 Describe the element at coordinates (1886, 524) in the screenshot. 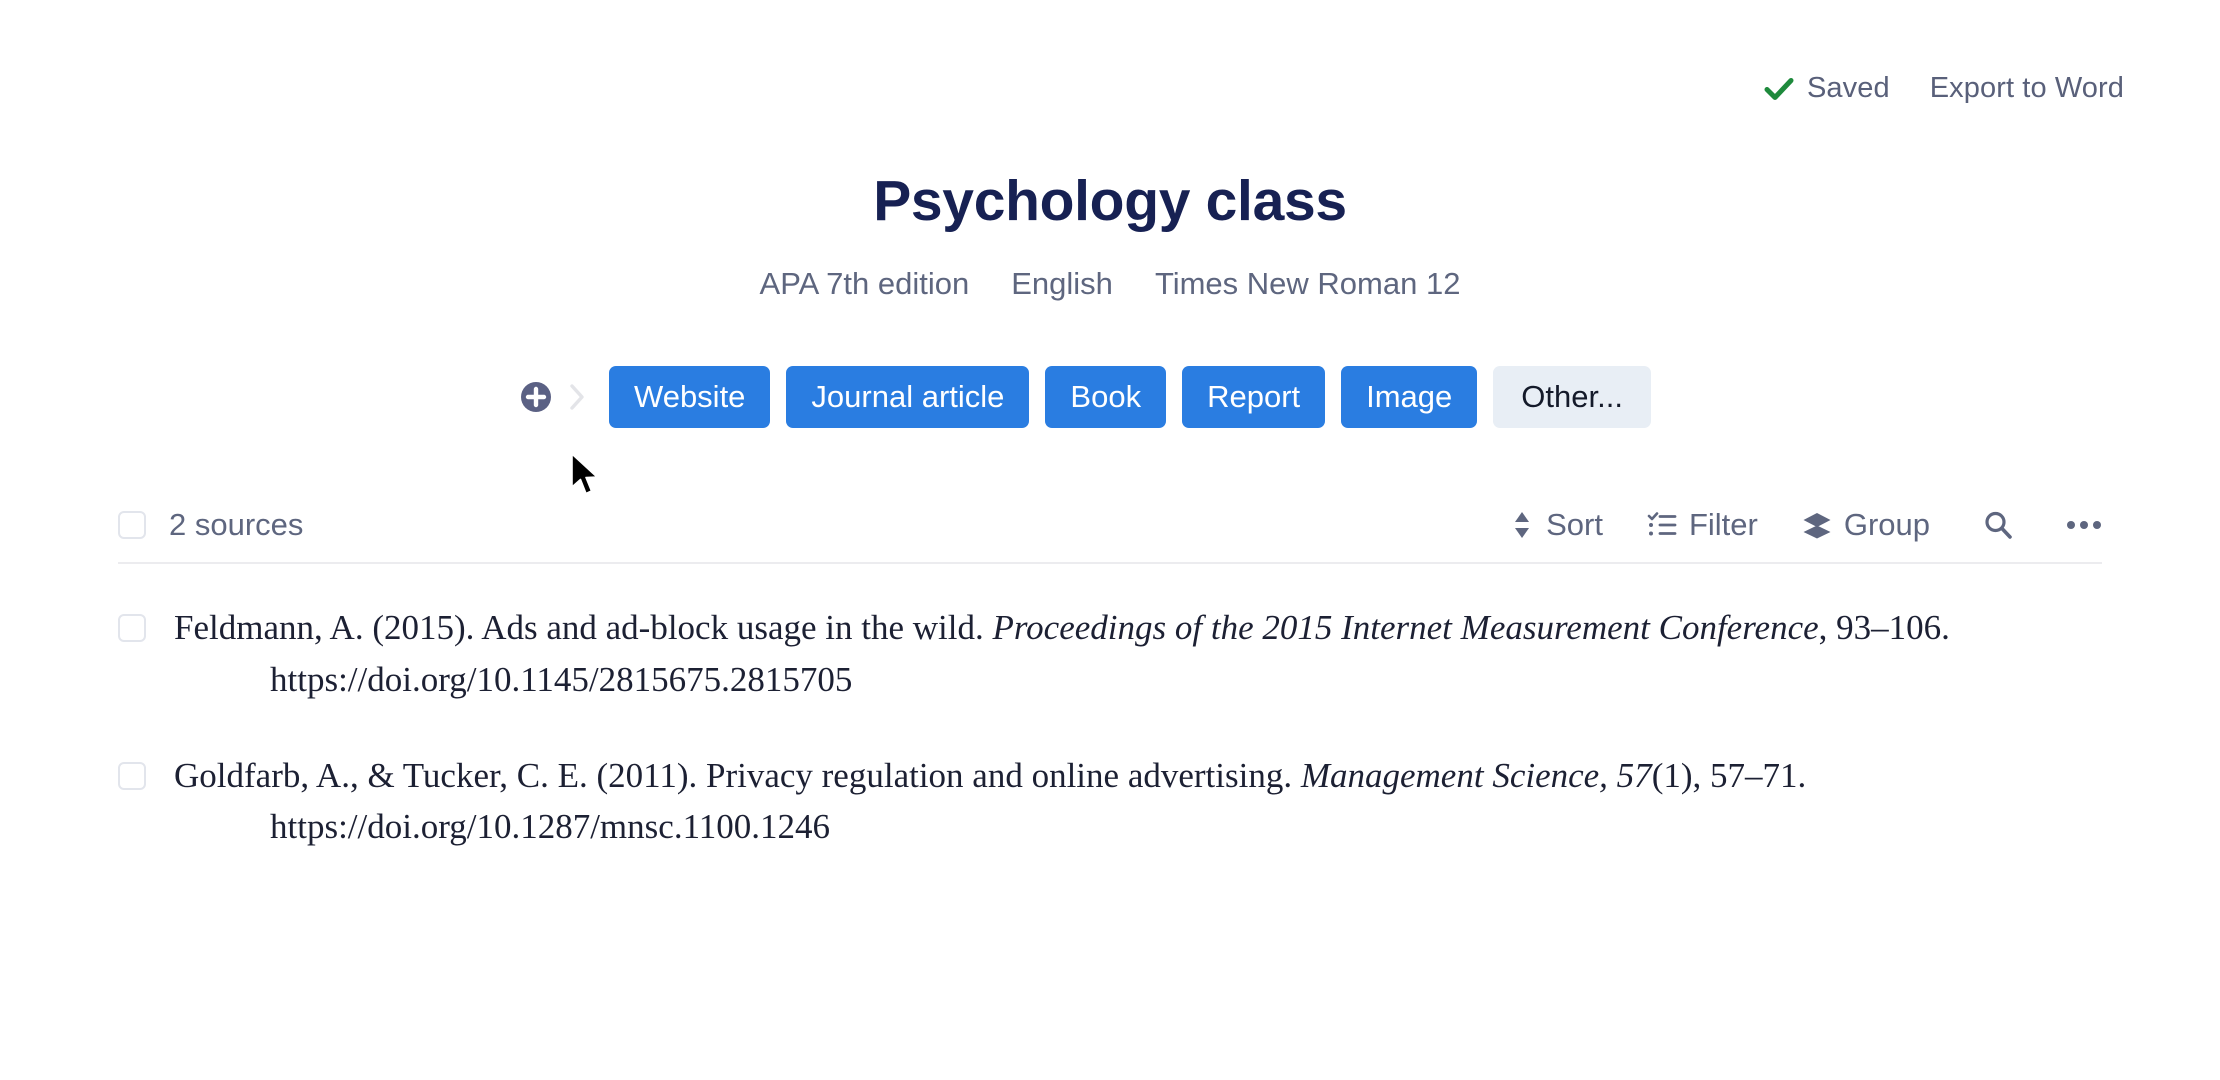

I see `group-label: Group` at that location.